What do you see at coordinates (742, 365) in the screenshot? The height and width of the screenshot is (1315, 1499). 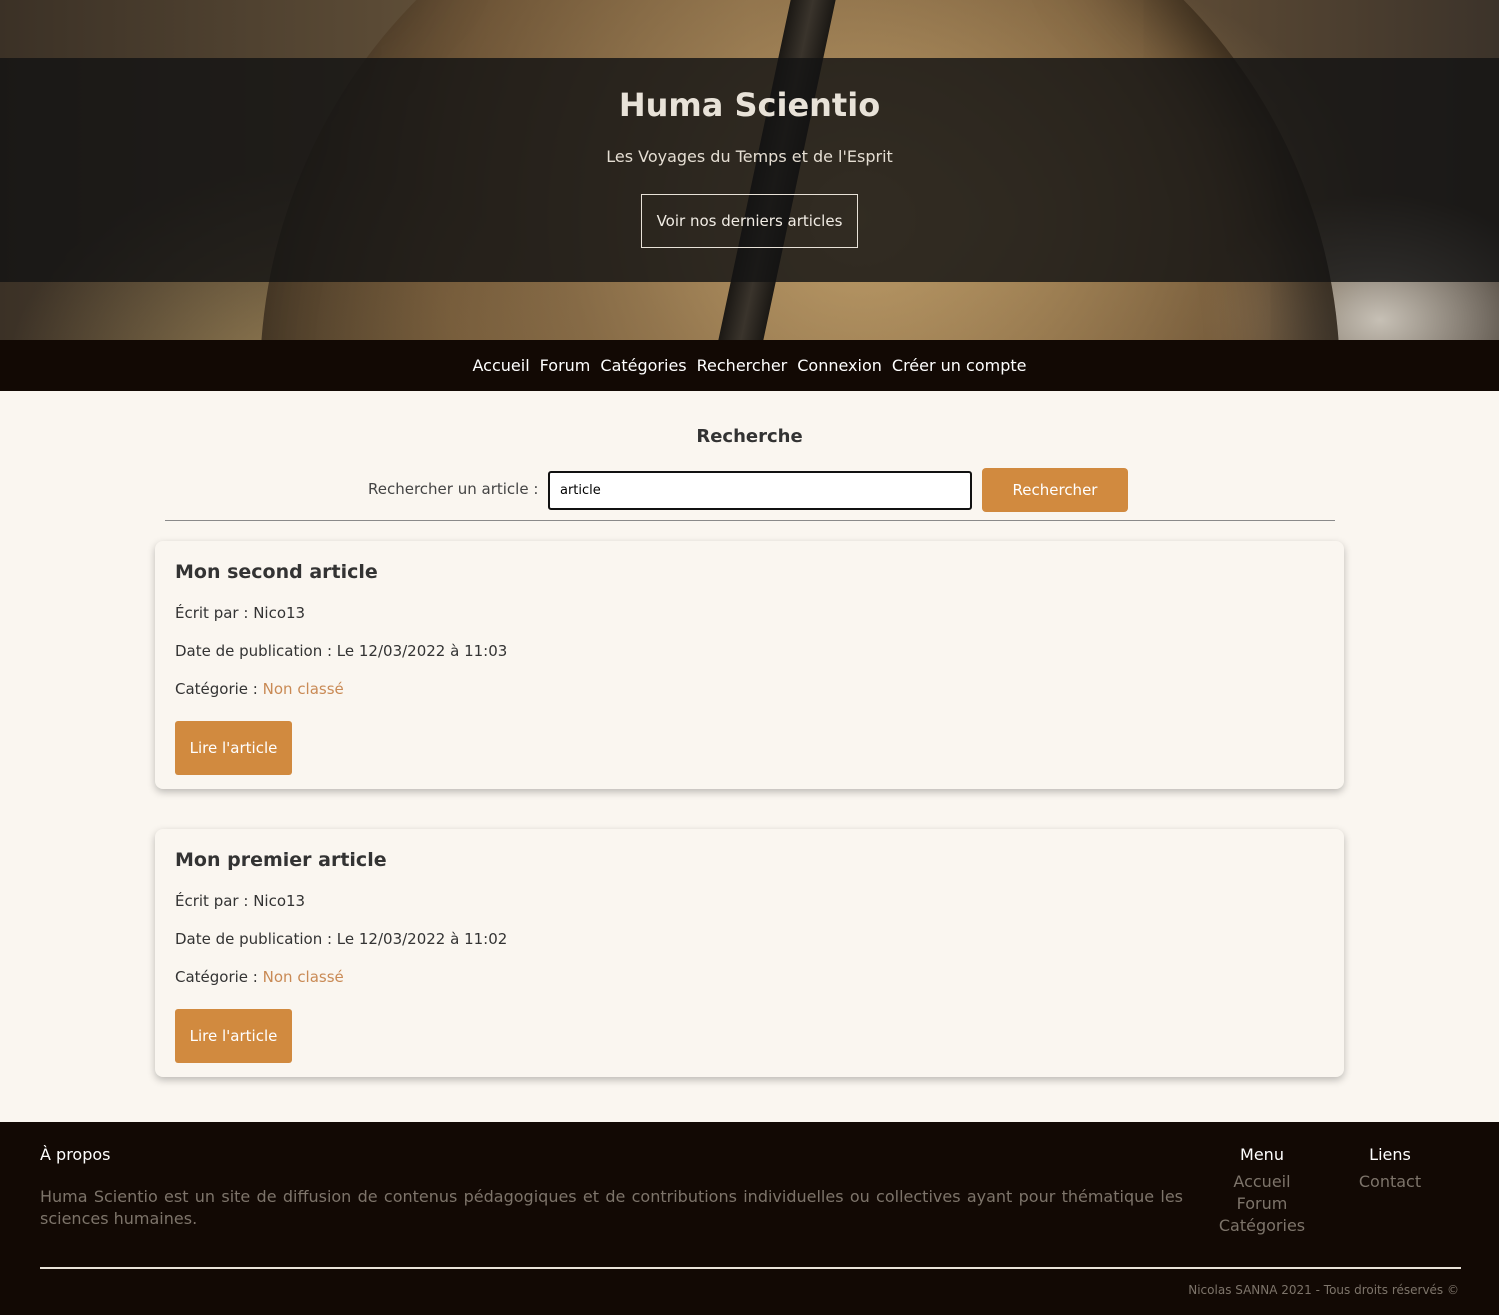 I see `nav-item-rechercher: Rechercher` at bounding box center [742, 365].